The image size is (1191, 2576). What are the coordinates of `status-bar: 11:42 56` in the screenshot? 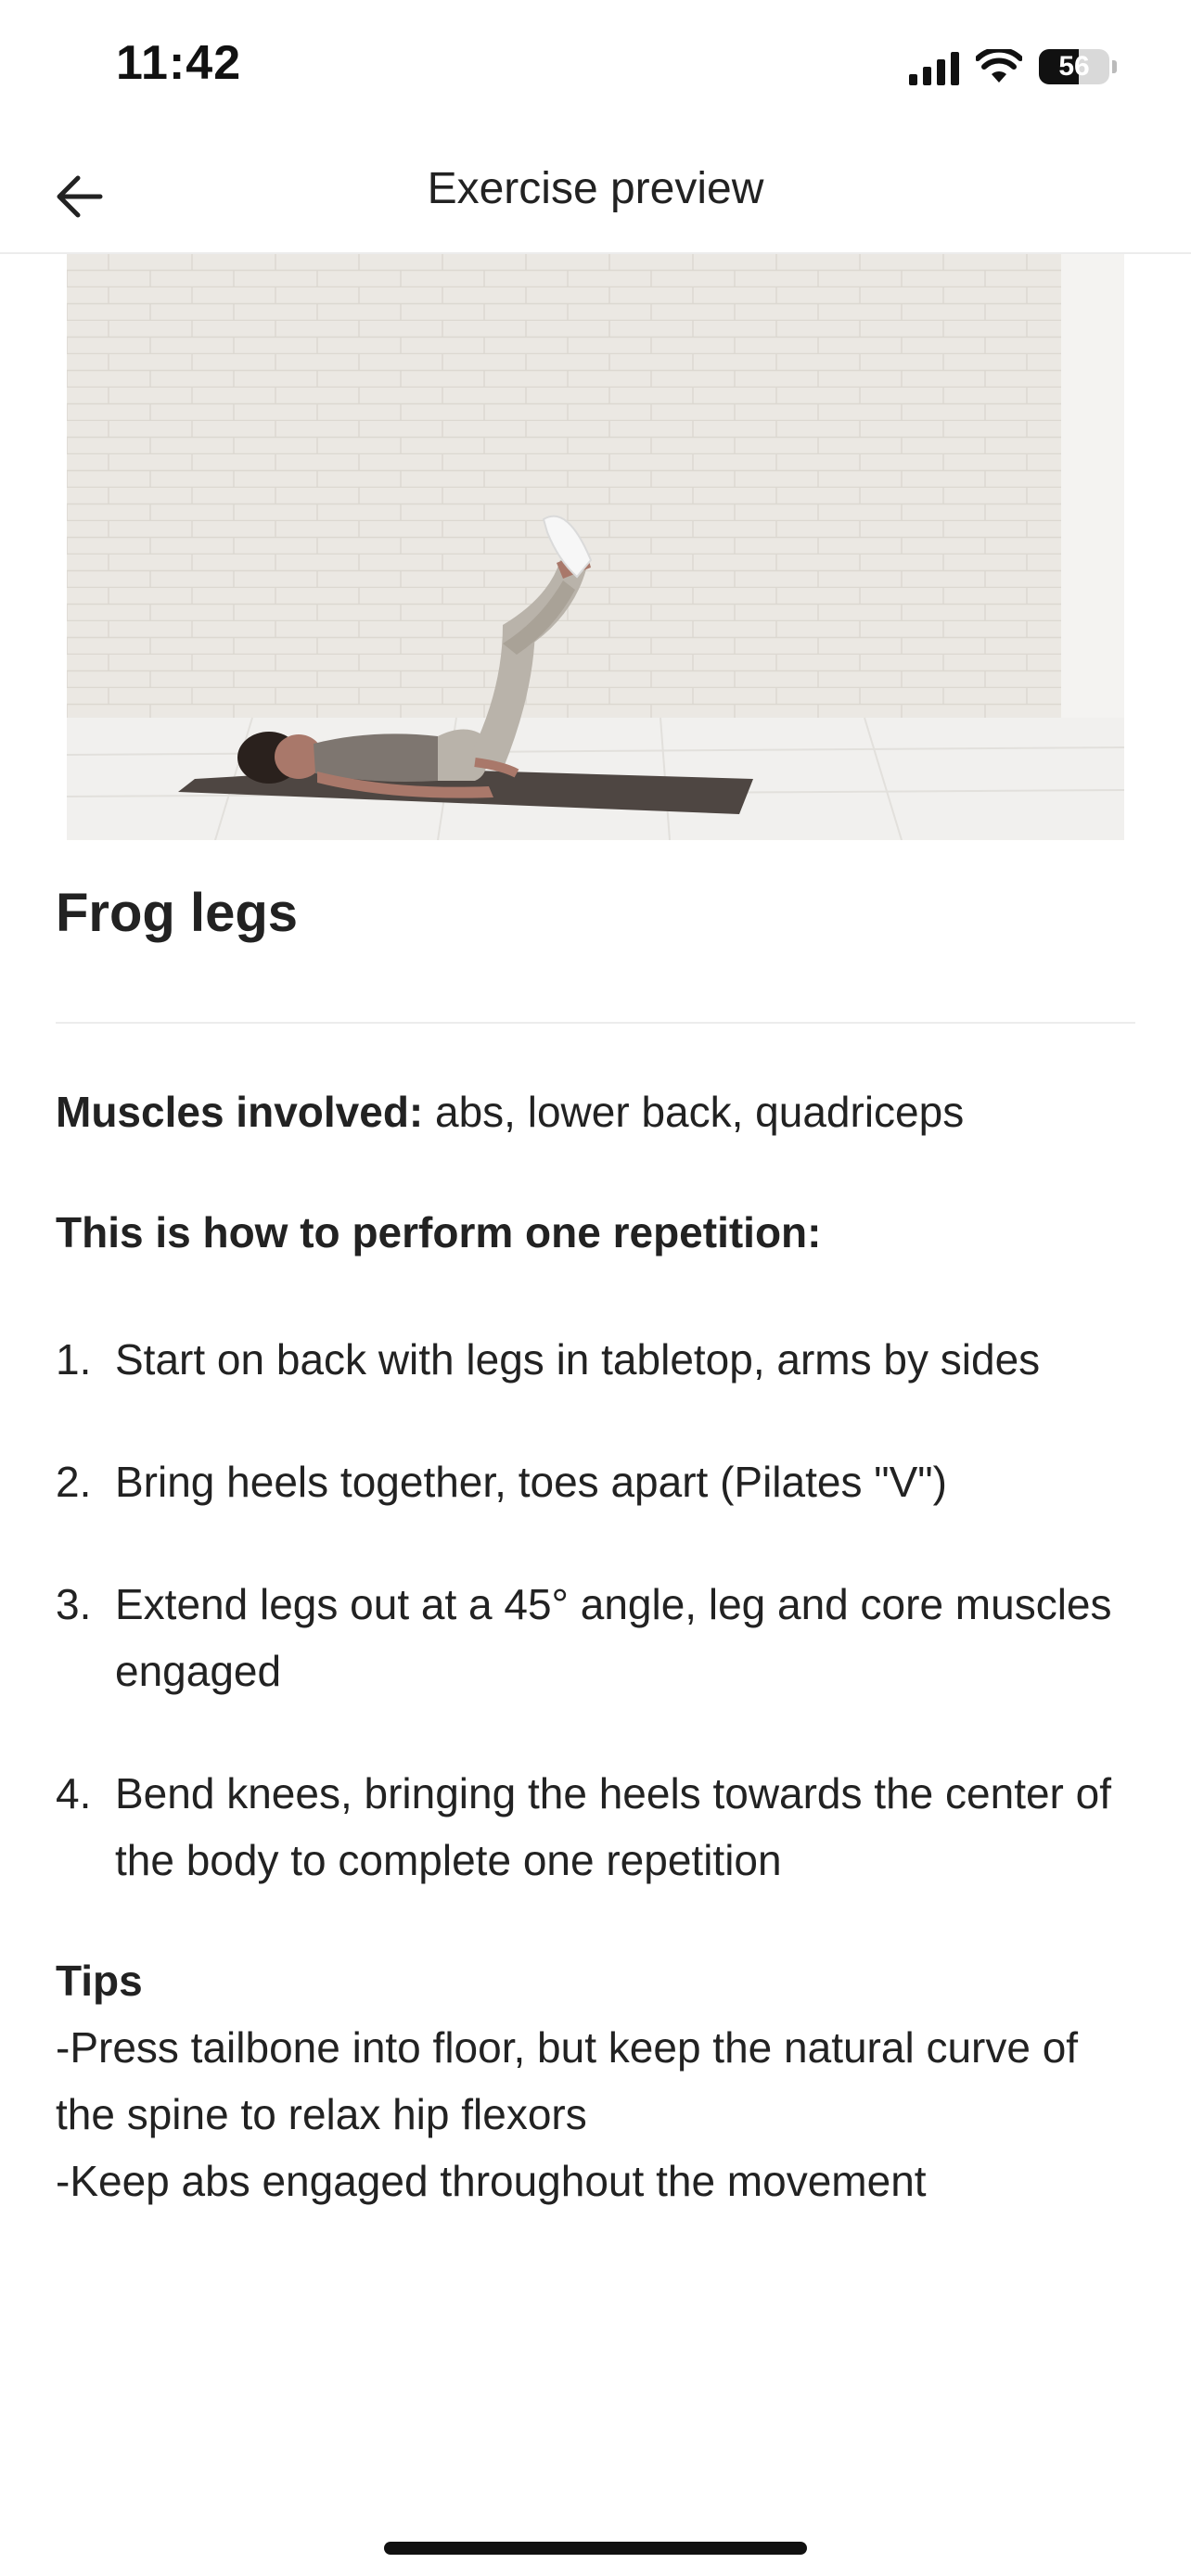 It's located at (595, 69).